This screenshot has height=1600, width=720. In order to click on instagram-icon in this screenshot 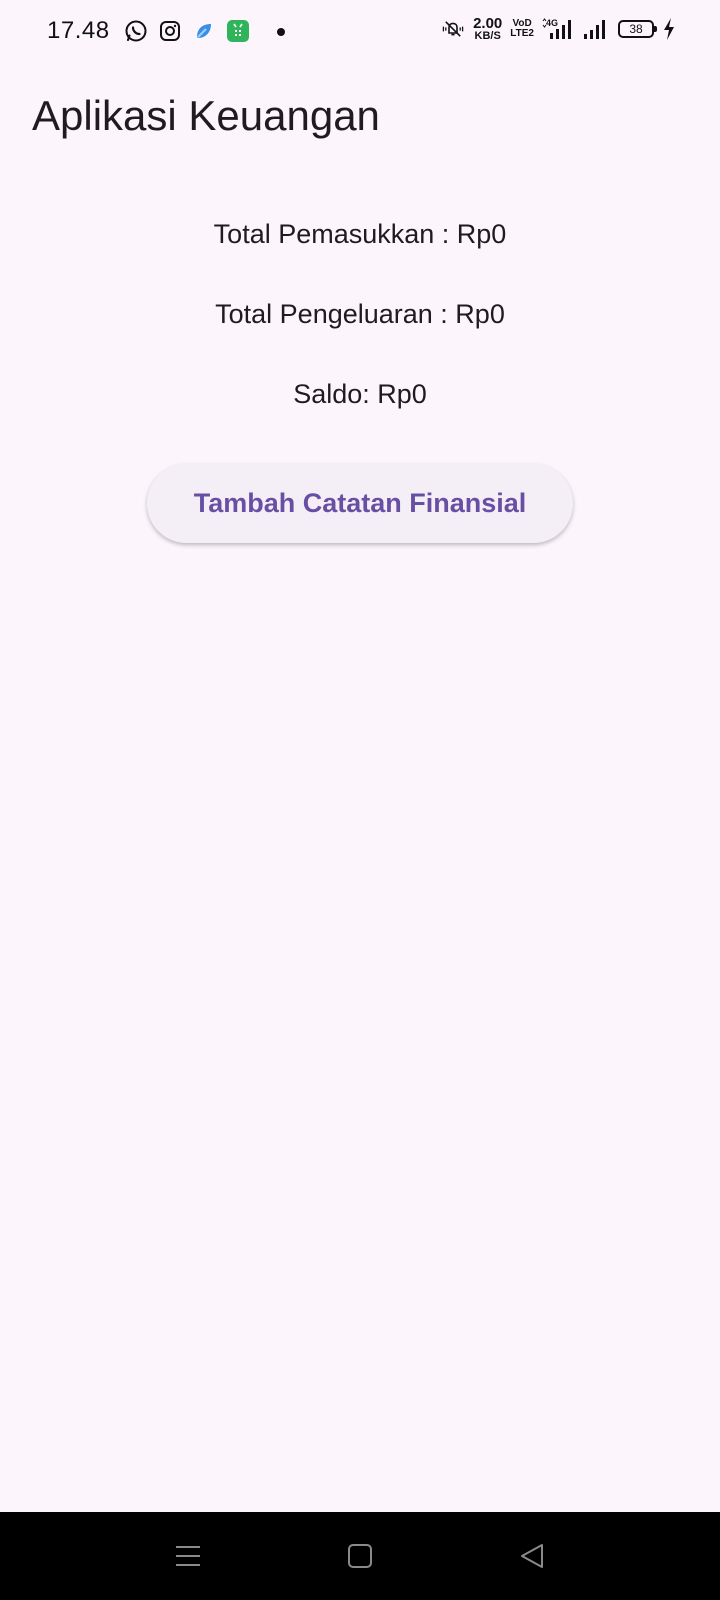, I will do `click(170, 31)`.